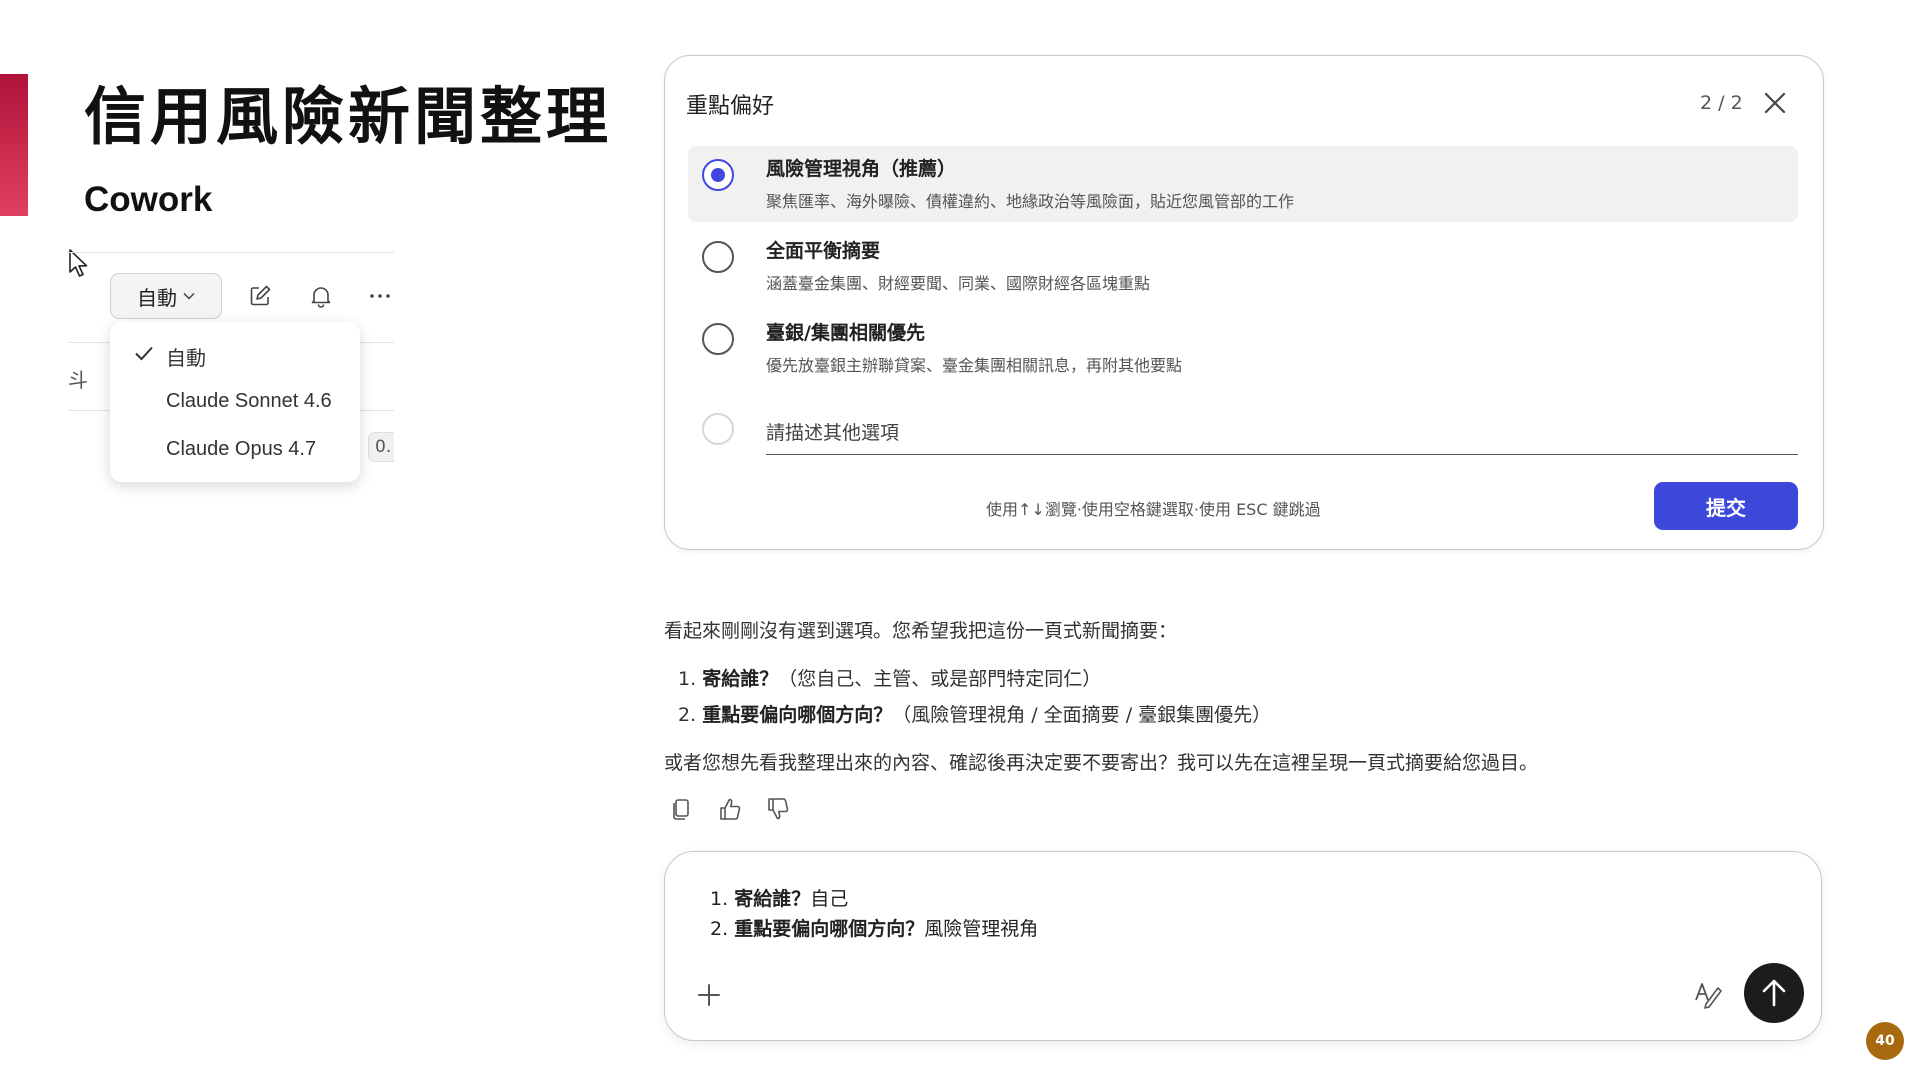 The height and width of the screenshot is (1080, 1920). What do you see at coordinates (719, 899) in the screenshot?
I see `composer-number: 1.` at bounding box center [719, 899].